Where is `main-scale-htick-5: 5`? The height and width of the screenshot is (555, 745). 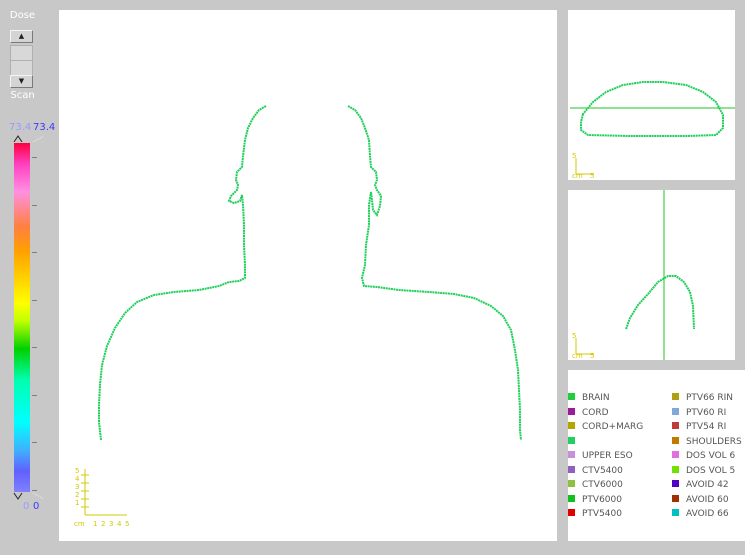
main-scale-htick-5: 5 is located at coordinates (127, 524).